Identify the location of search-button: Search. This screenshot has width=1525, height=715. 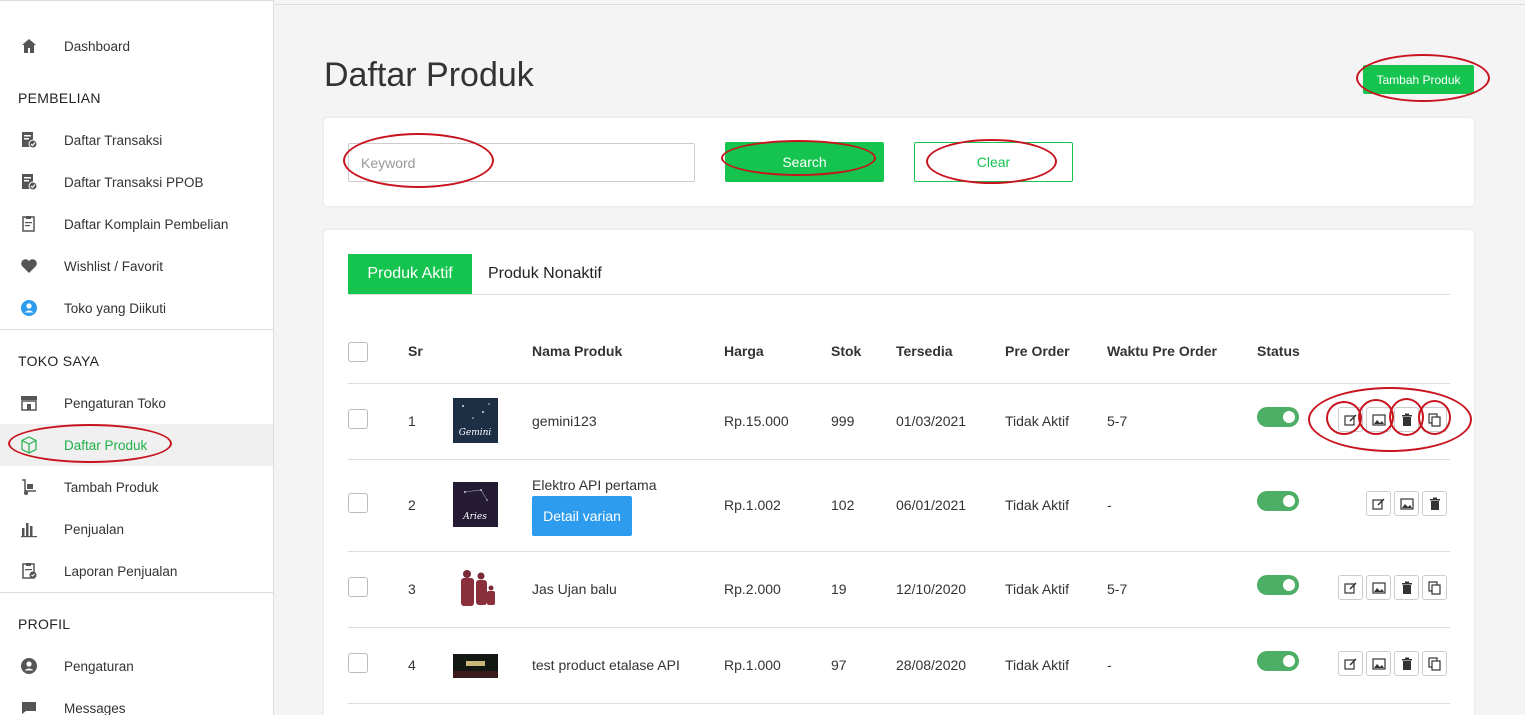
(804, 162).